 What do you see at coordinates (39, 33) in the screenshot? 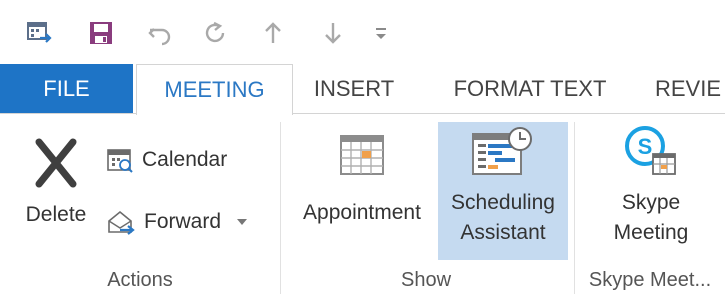
I see `calendar-window-icon` at bounding box center [39, 33].